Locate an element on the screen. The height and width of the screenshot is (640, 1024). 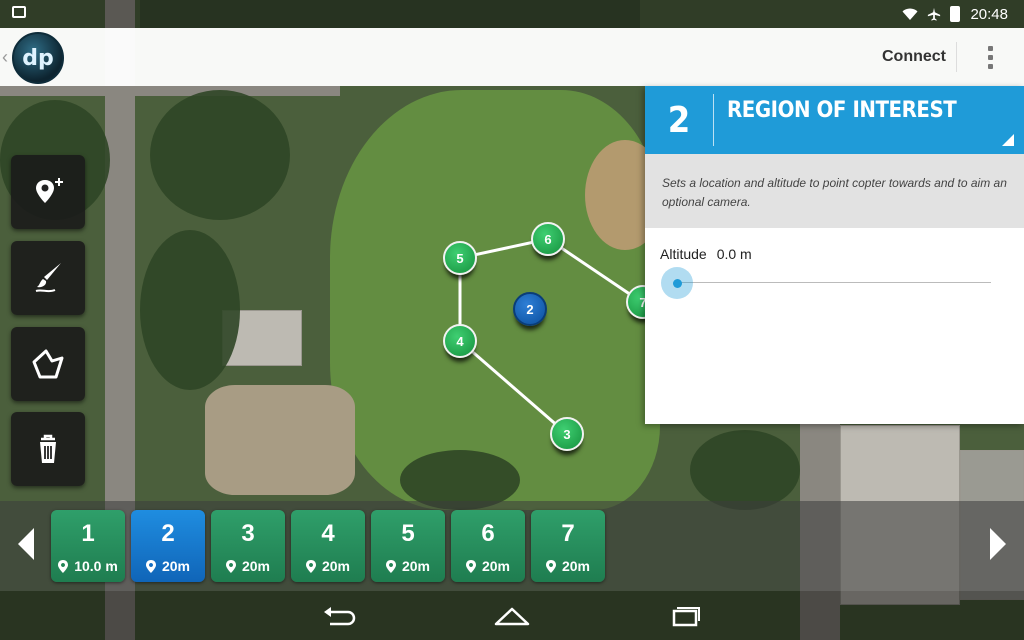
altitude-row: Altitude 0.0 m is located at coordinates (706, 254).